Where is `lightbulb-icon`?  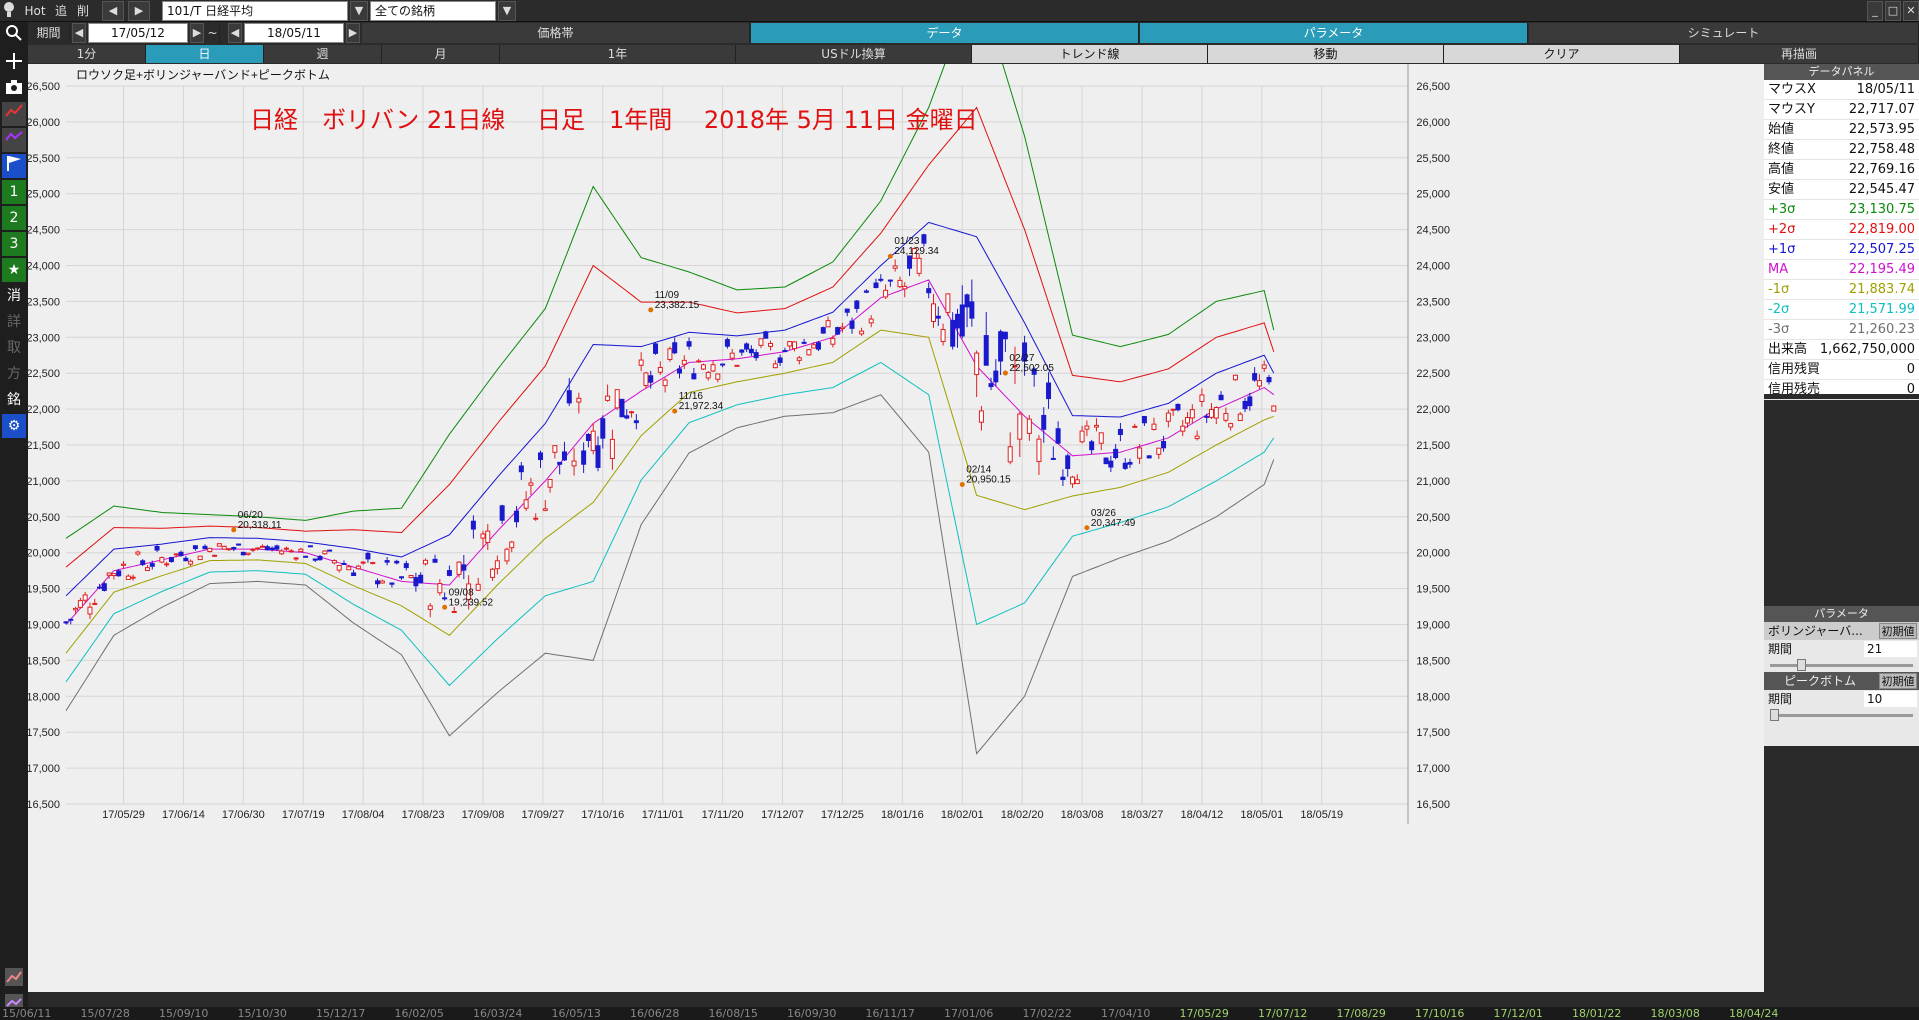
lightbulb-icon is located at coordinates (9, 11).